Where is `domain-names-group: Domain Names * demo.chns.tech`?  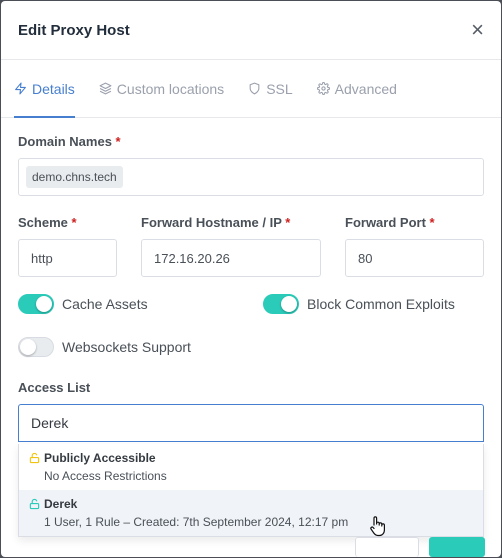
domain-names-group: Domain Names * demo.chns.tech is located at coordinates (251, 165).